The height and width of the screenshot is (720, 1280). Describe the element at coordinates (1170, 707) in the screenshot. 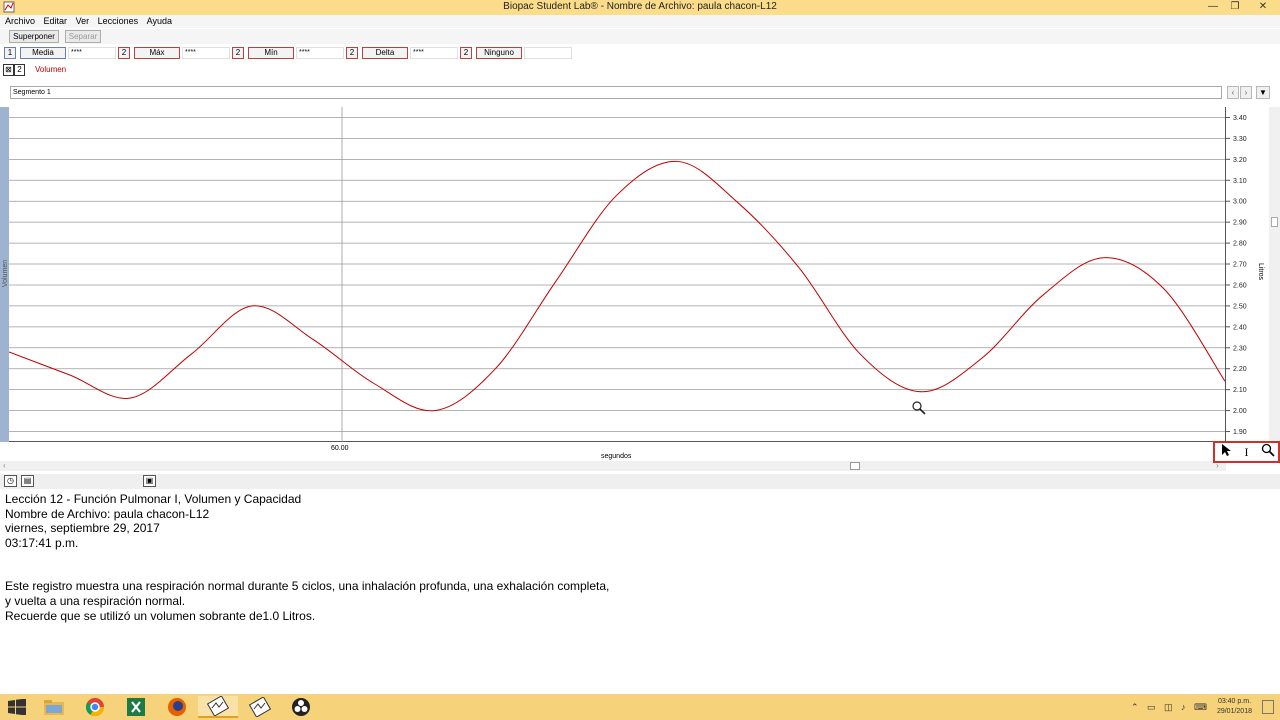

I see `system-tray-icons: ⌃ ▭ ◫ ♪ ⌨` at that location.